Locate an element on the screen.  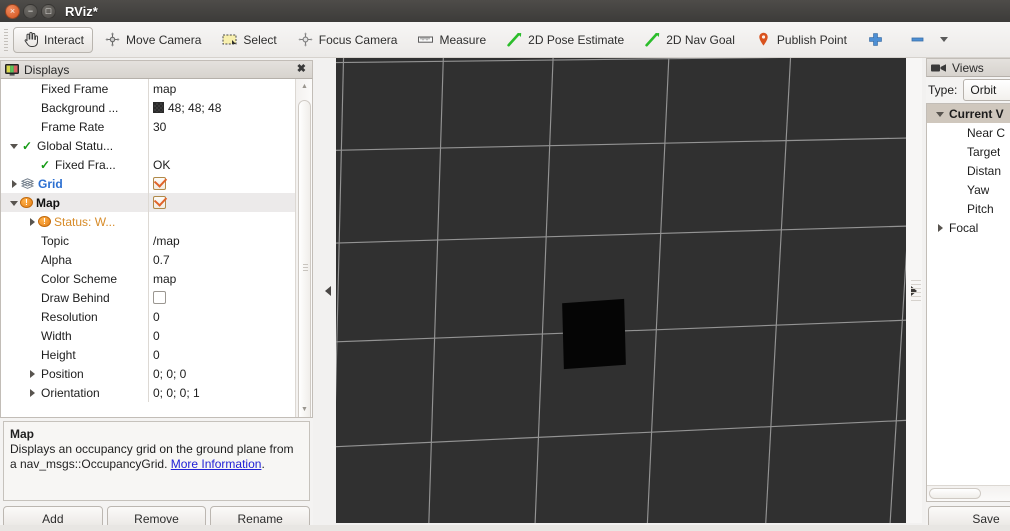
scrollbar-track is located at coordinates (304, 255).